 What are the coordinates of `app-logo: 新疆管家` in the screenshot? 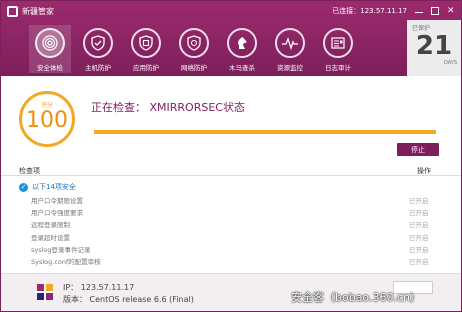 It's located at (30, 11).